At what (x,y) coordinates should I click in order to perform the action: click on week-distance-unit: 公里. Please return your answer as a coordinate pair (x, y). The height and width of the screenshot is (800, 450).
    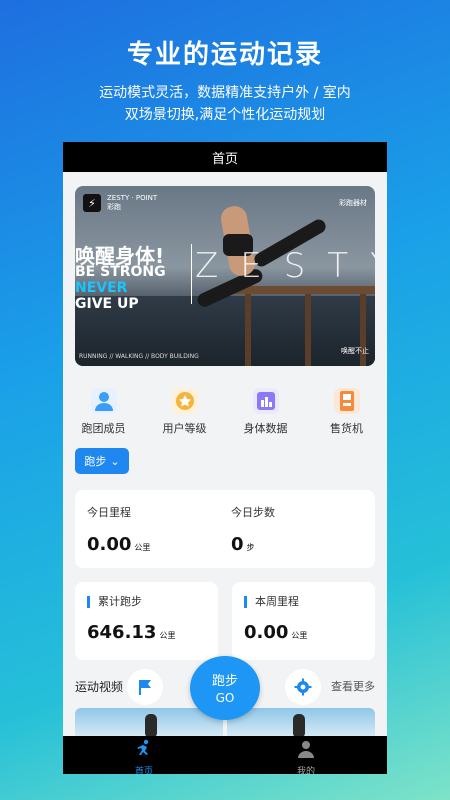
    Looking at the image, I should click on (299, 635).